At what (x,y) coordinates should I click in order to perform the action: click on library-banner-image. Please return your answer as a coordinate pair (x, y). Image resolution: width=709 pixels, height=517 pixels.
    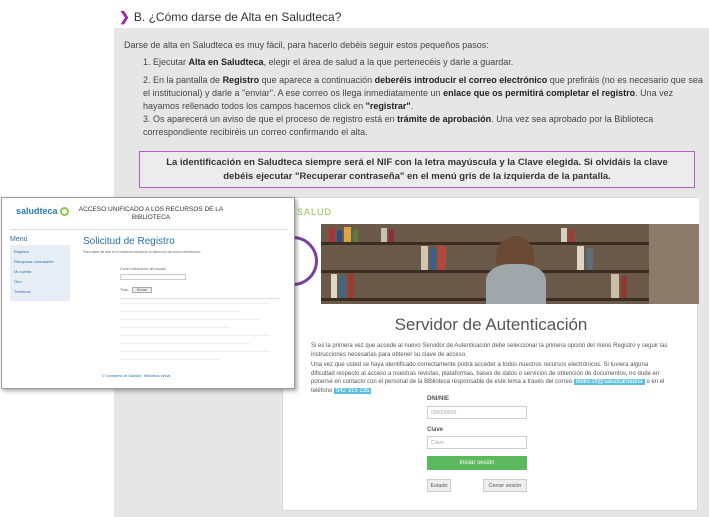
    Looking at the image, I should click on (485, 264).